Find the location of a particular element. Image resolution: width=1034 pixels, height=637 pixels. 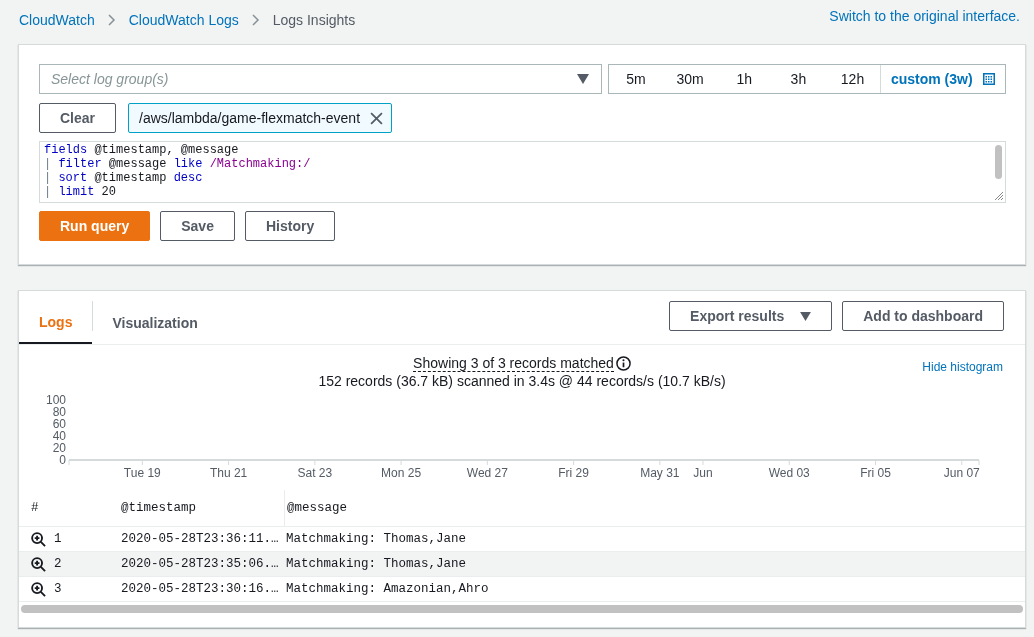

x-tick-label: Tue 19 is located at coordinates (142, 473).